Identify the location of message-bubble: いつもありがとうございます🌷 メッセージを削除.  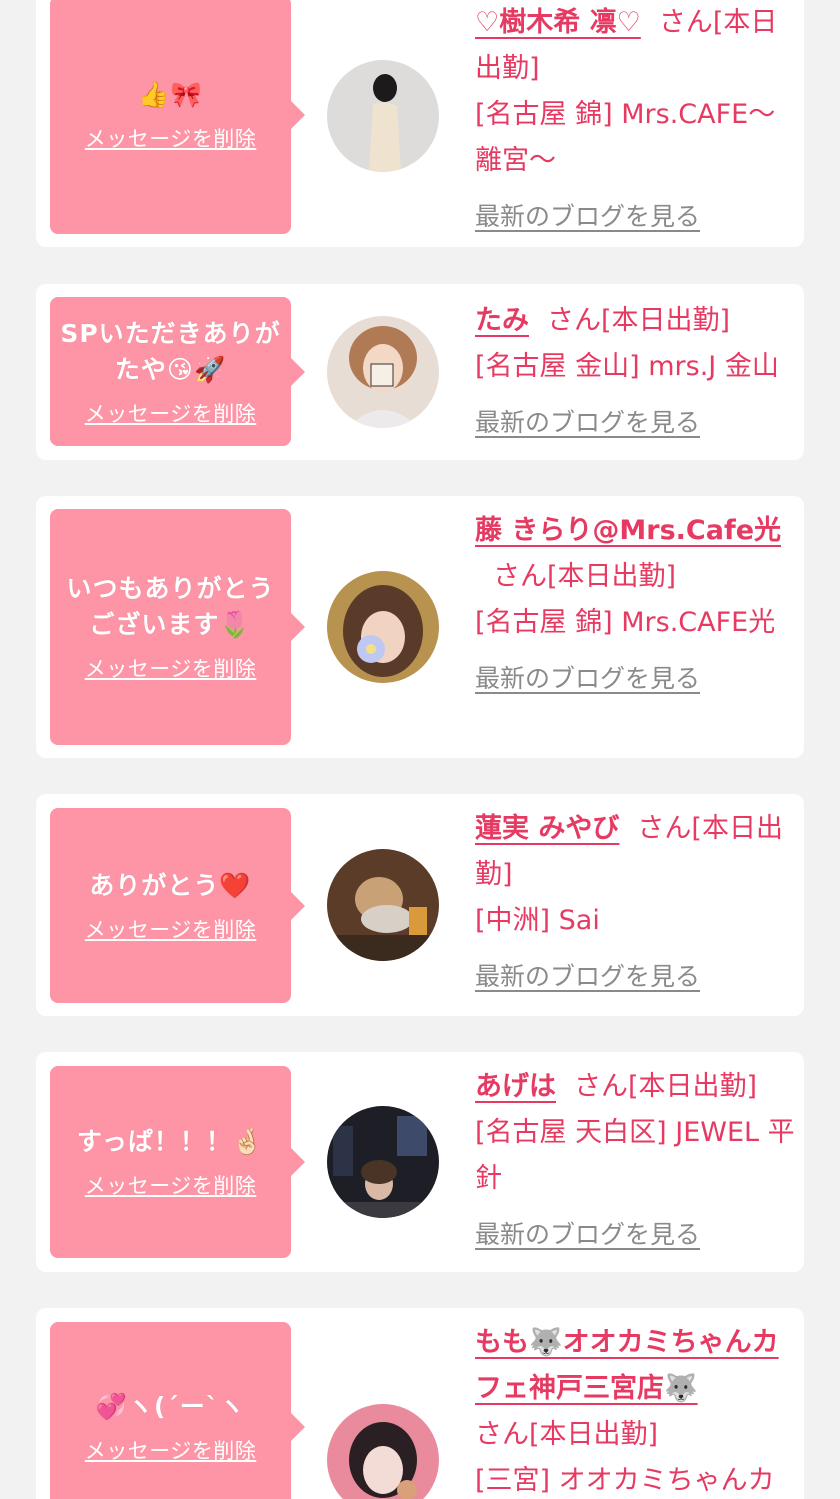
(177, 627).